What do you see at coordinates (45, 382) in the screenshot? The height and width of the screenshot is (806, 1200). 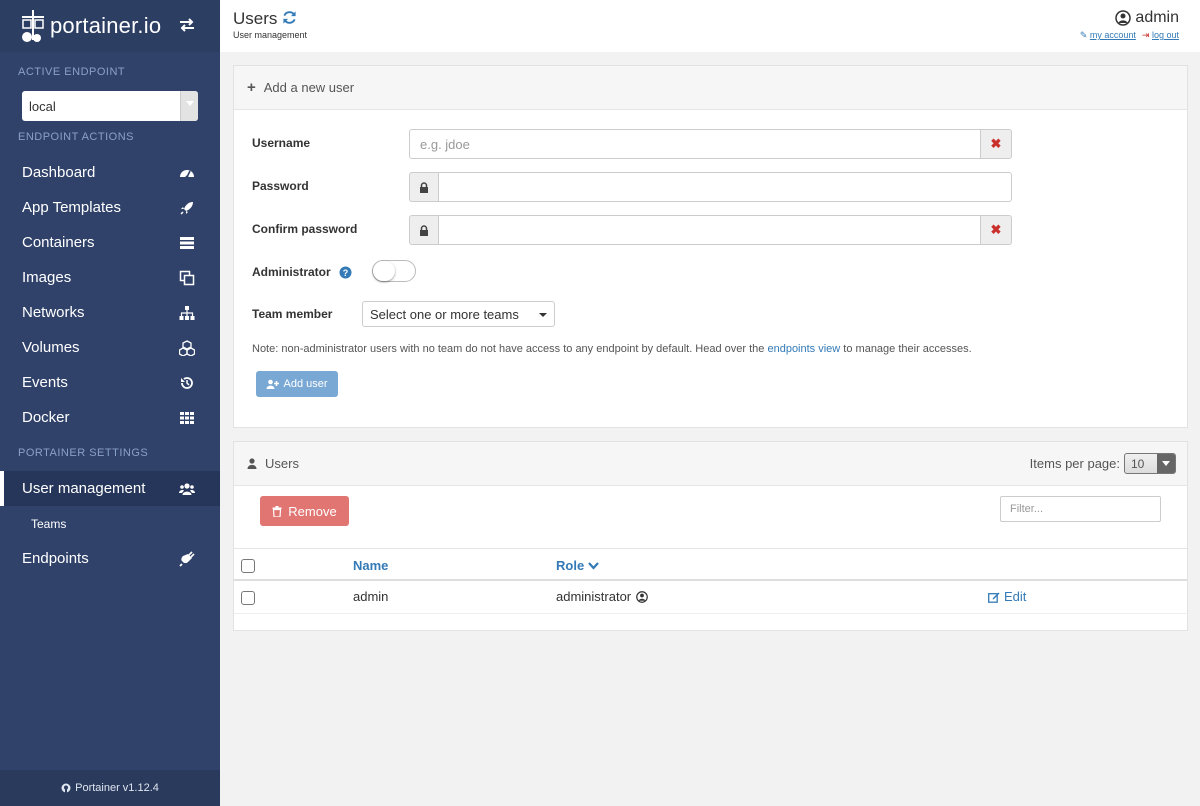 I see `sidebar-item-label: Events` at bounding box center [45, 382].